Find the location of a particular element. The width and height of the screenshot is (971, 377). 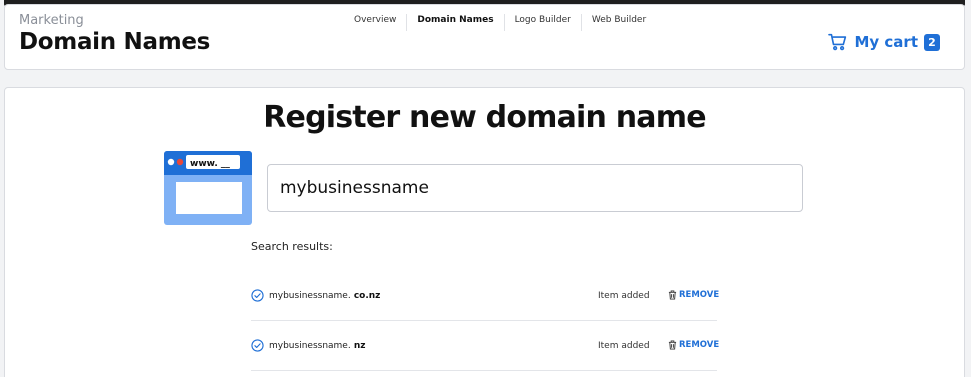

nav-web-builder: Web Builder is located at coordinates (618, 22).